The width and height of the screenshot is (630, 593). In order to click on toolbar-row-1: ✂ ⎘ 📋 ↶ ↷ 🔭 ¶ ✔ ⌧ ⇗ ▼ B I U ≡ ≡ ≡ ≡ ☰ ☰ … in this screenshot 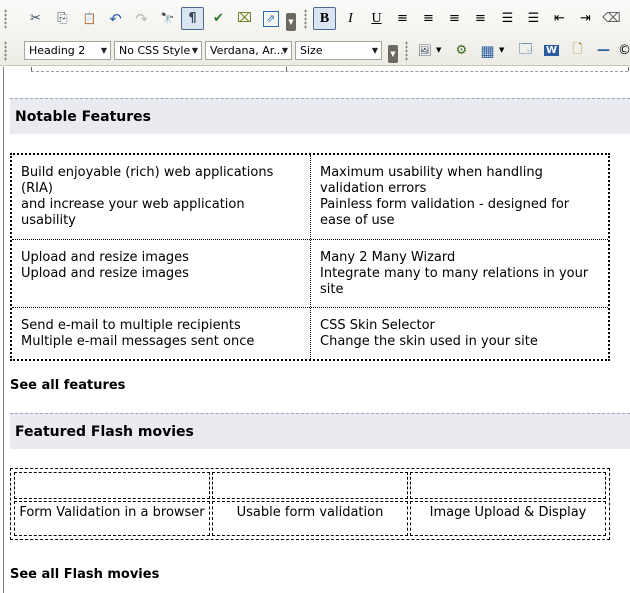, I will do `click(315, 19)`.